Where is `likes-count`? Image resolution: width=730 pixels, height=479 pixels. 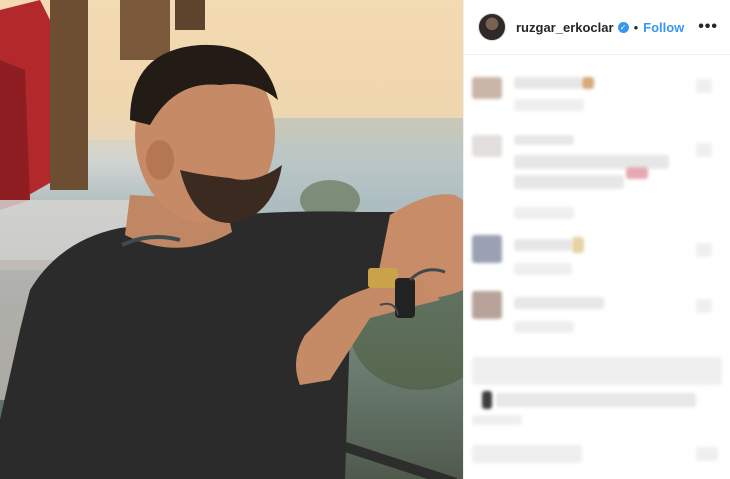 likes-count is located at coordinates (596, 400).